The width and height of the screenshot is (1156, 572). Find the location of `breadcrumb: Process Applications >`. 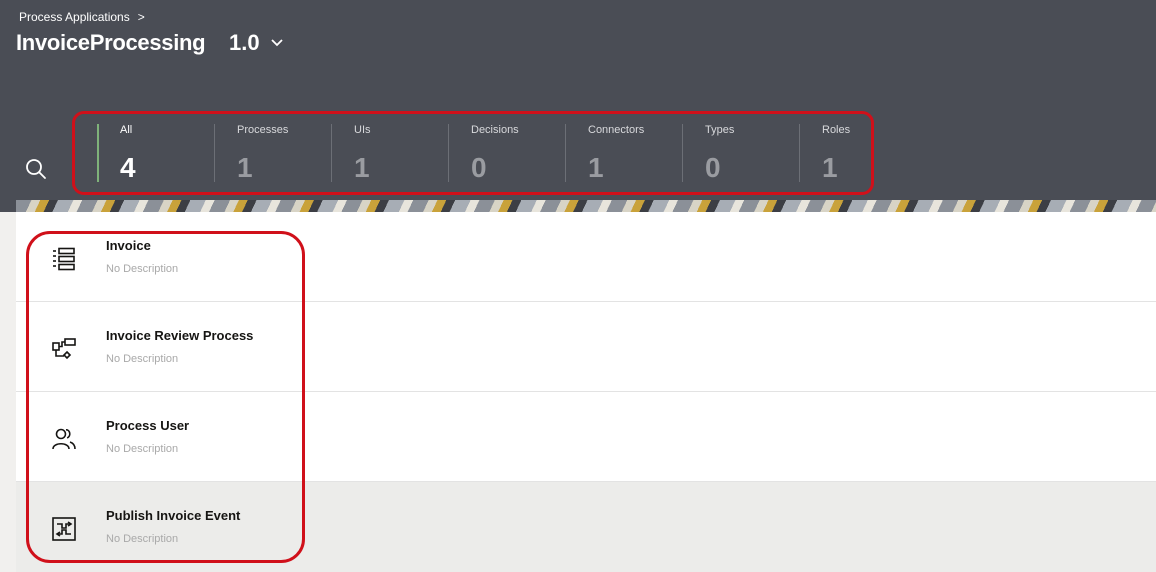

breadcrumb: Process Applications > is located at coordinates (82, 17).